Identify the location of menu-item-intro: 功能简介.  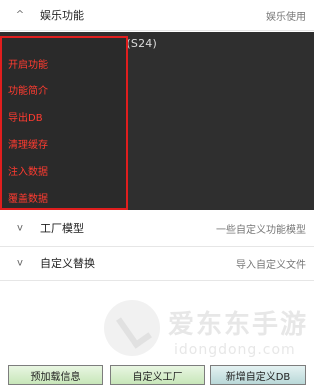
(28, 89).